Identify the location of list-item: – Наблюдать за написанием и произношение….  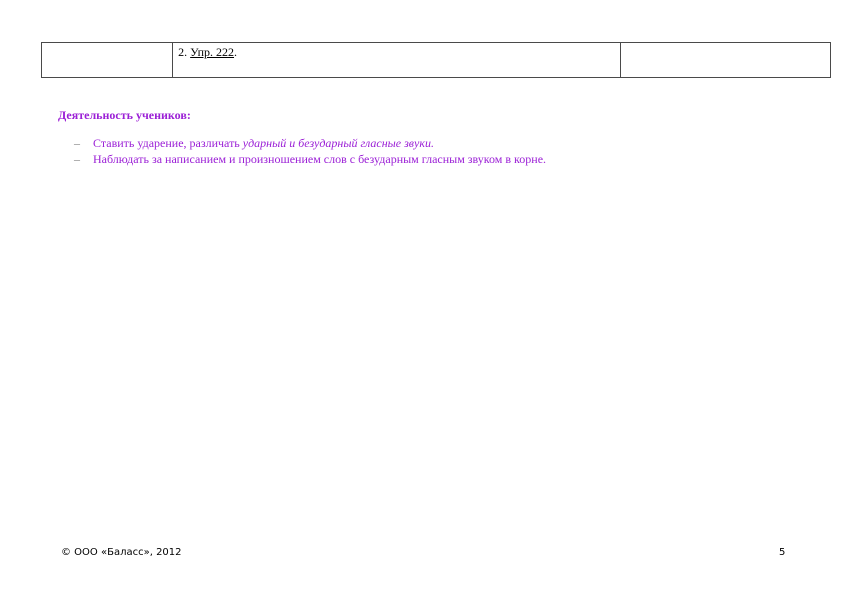
(428, 159).